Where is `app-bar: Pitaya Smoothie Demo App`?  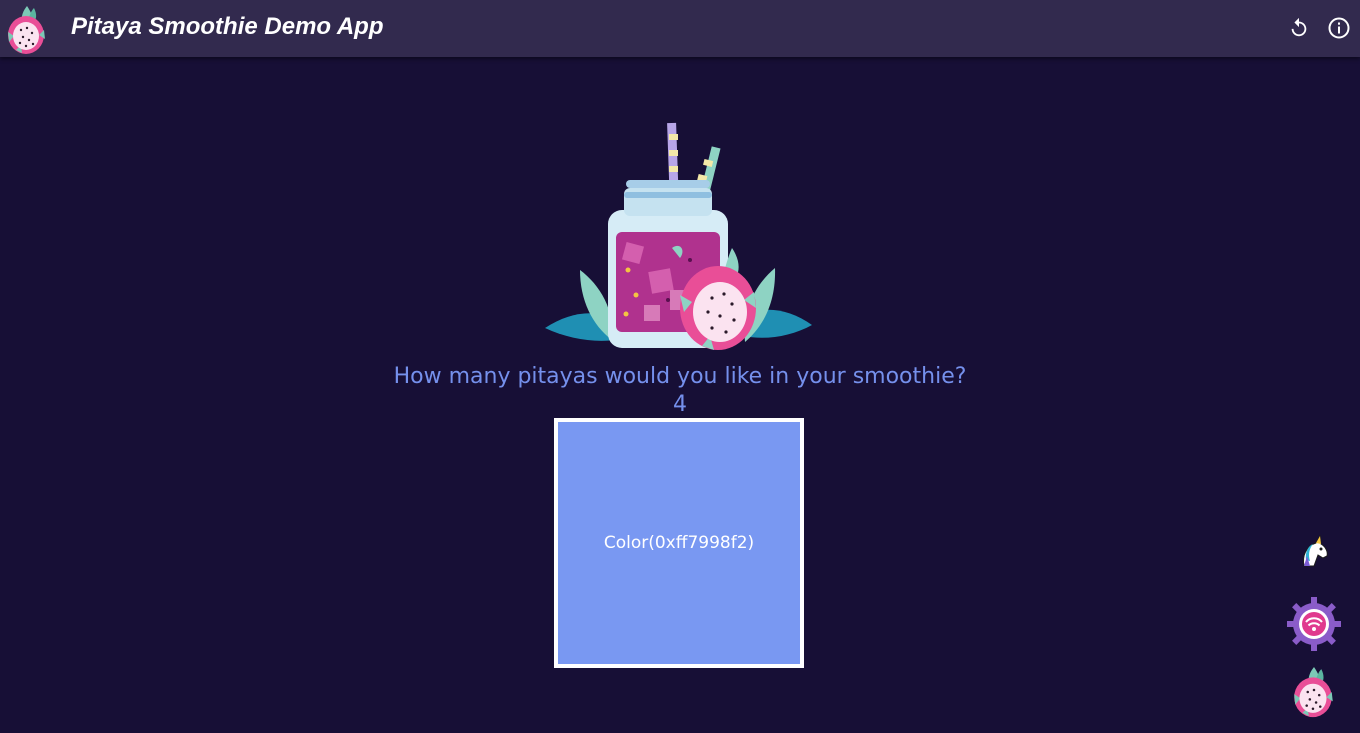 app-bar: Pitaya Smoothie Demo App is located at coordinates (680, 28).